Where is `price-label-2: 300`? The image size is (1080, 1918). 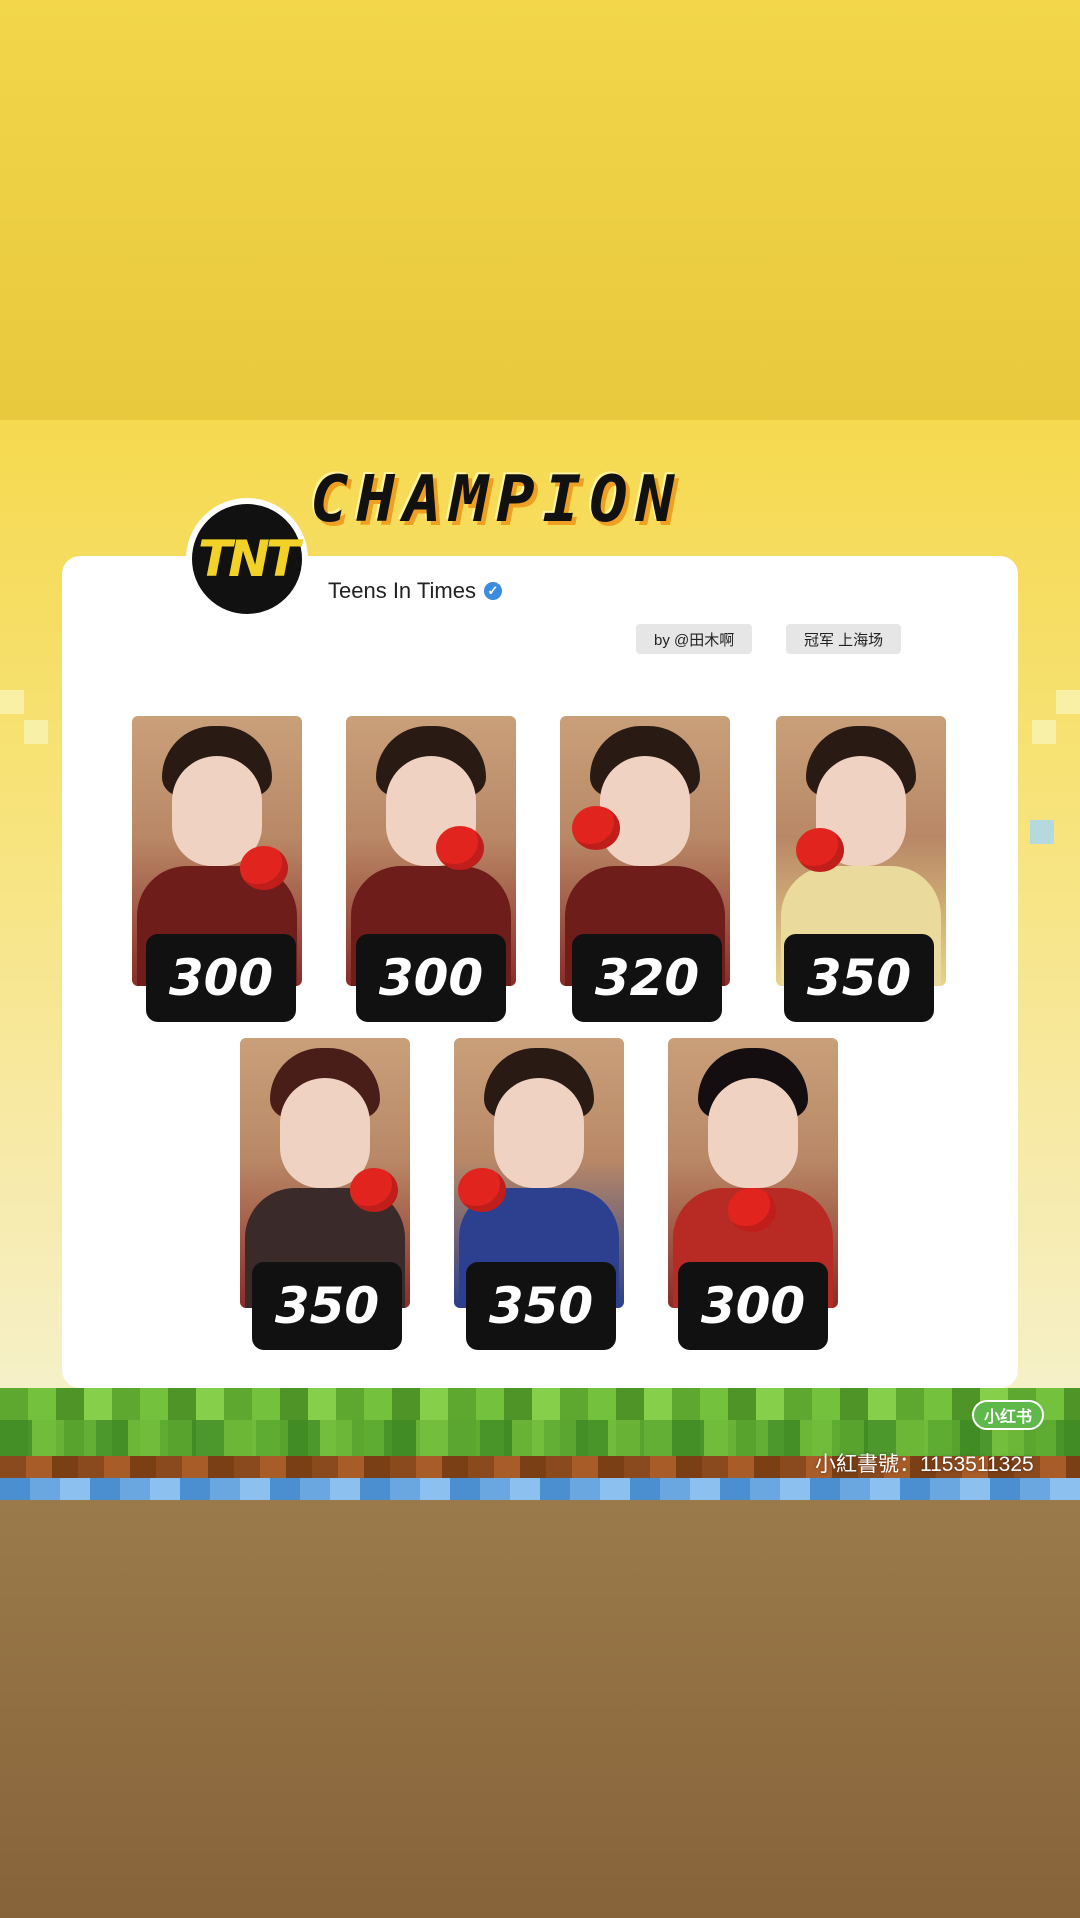 price-label-2: 300 is located at coordinates (431, 978).